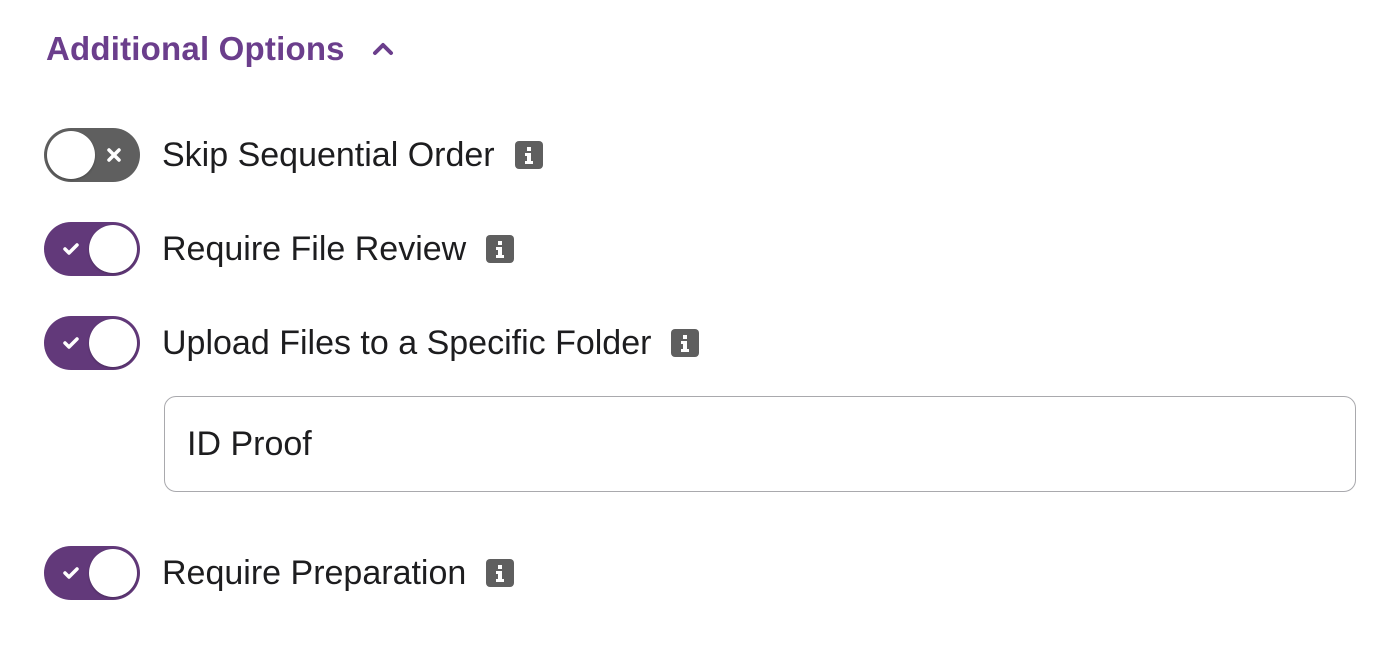 This screenshot has height=656, width=1388. I want to click on option-label: Skip Sequential Order, so click(328, 154).